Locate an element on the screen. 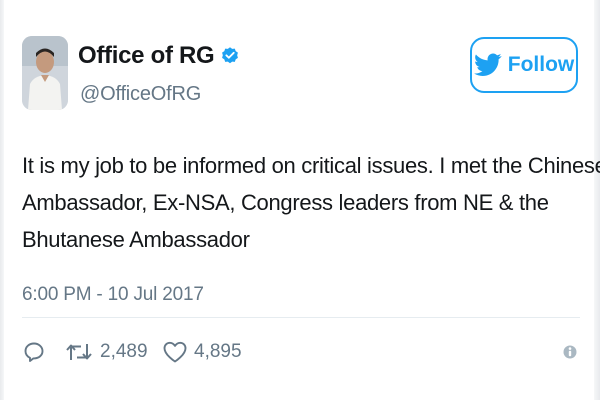 The height and width of the screenshot is (400, 600). heart-icon is located at coordinates (175, 352).